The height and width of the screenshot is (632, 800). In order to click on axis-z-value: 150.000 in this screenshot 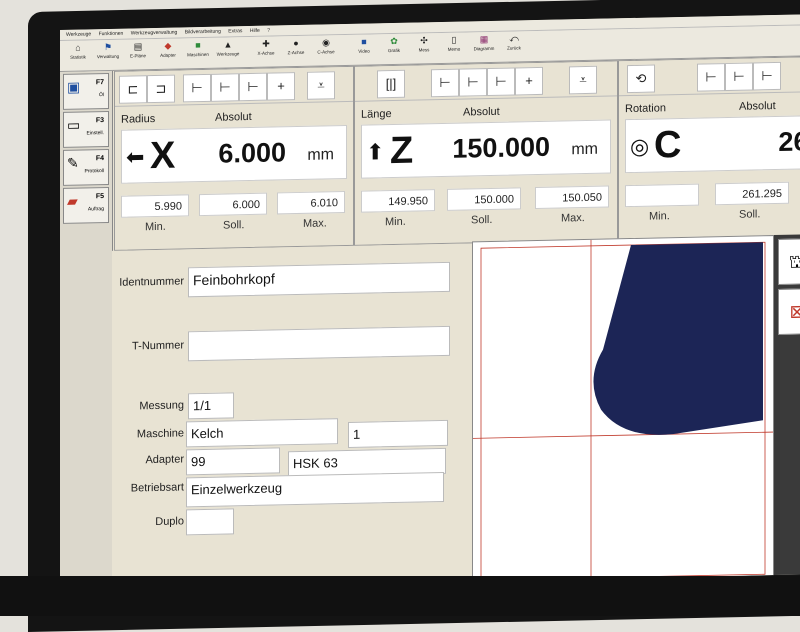, I will do `click(501, 147)`.